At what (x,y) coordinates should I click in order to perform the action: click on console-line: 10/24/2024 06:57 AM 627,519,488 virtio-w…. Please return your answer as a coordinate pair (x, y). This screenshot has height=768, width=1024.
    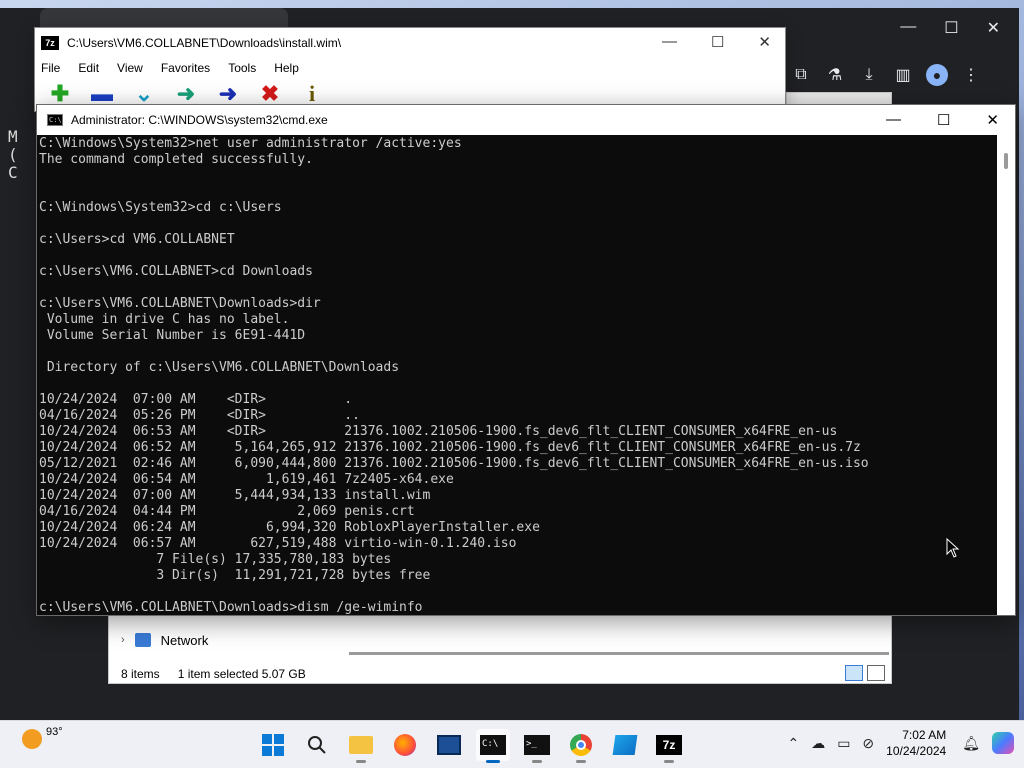
    Looking at the image, I should click on (278, 543).